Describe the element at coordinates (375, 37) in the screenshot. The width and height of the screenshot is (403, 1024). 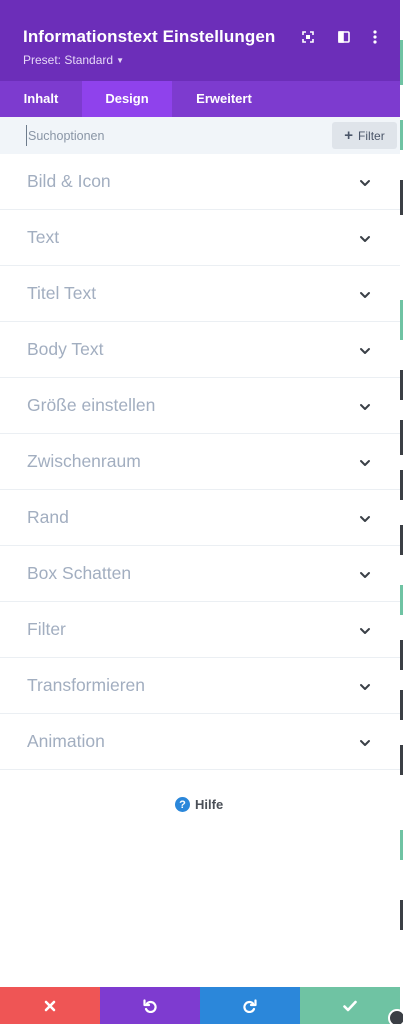
I see `more-vertical-icon` at that location.